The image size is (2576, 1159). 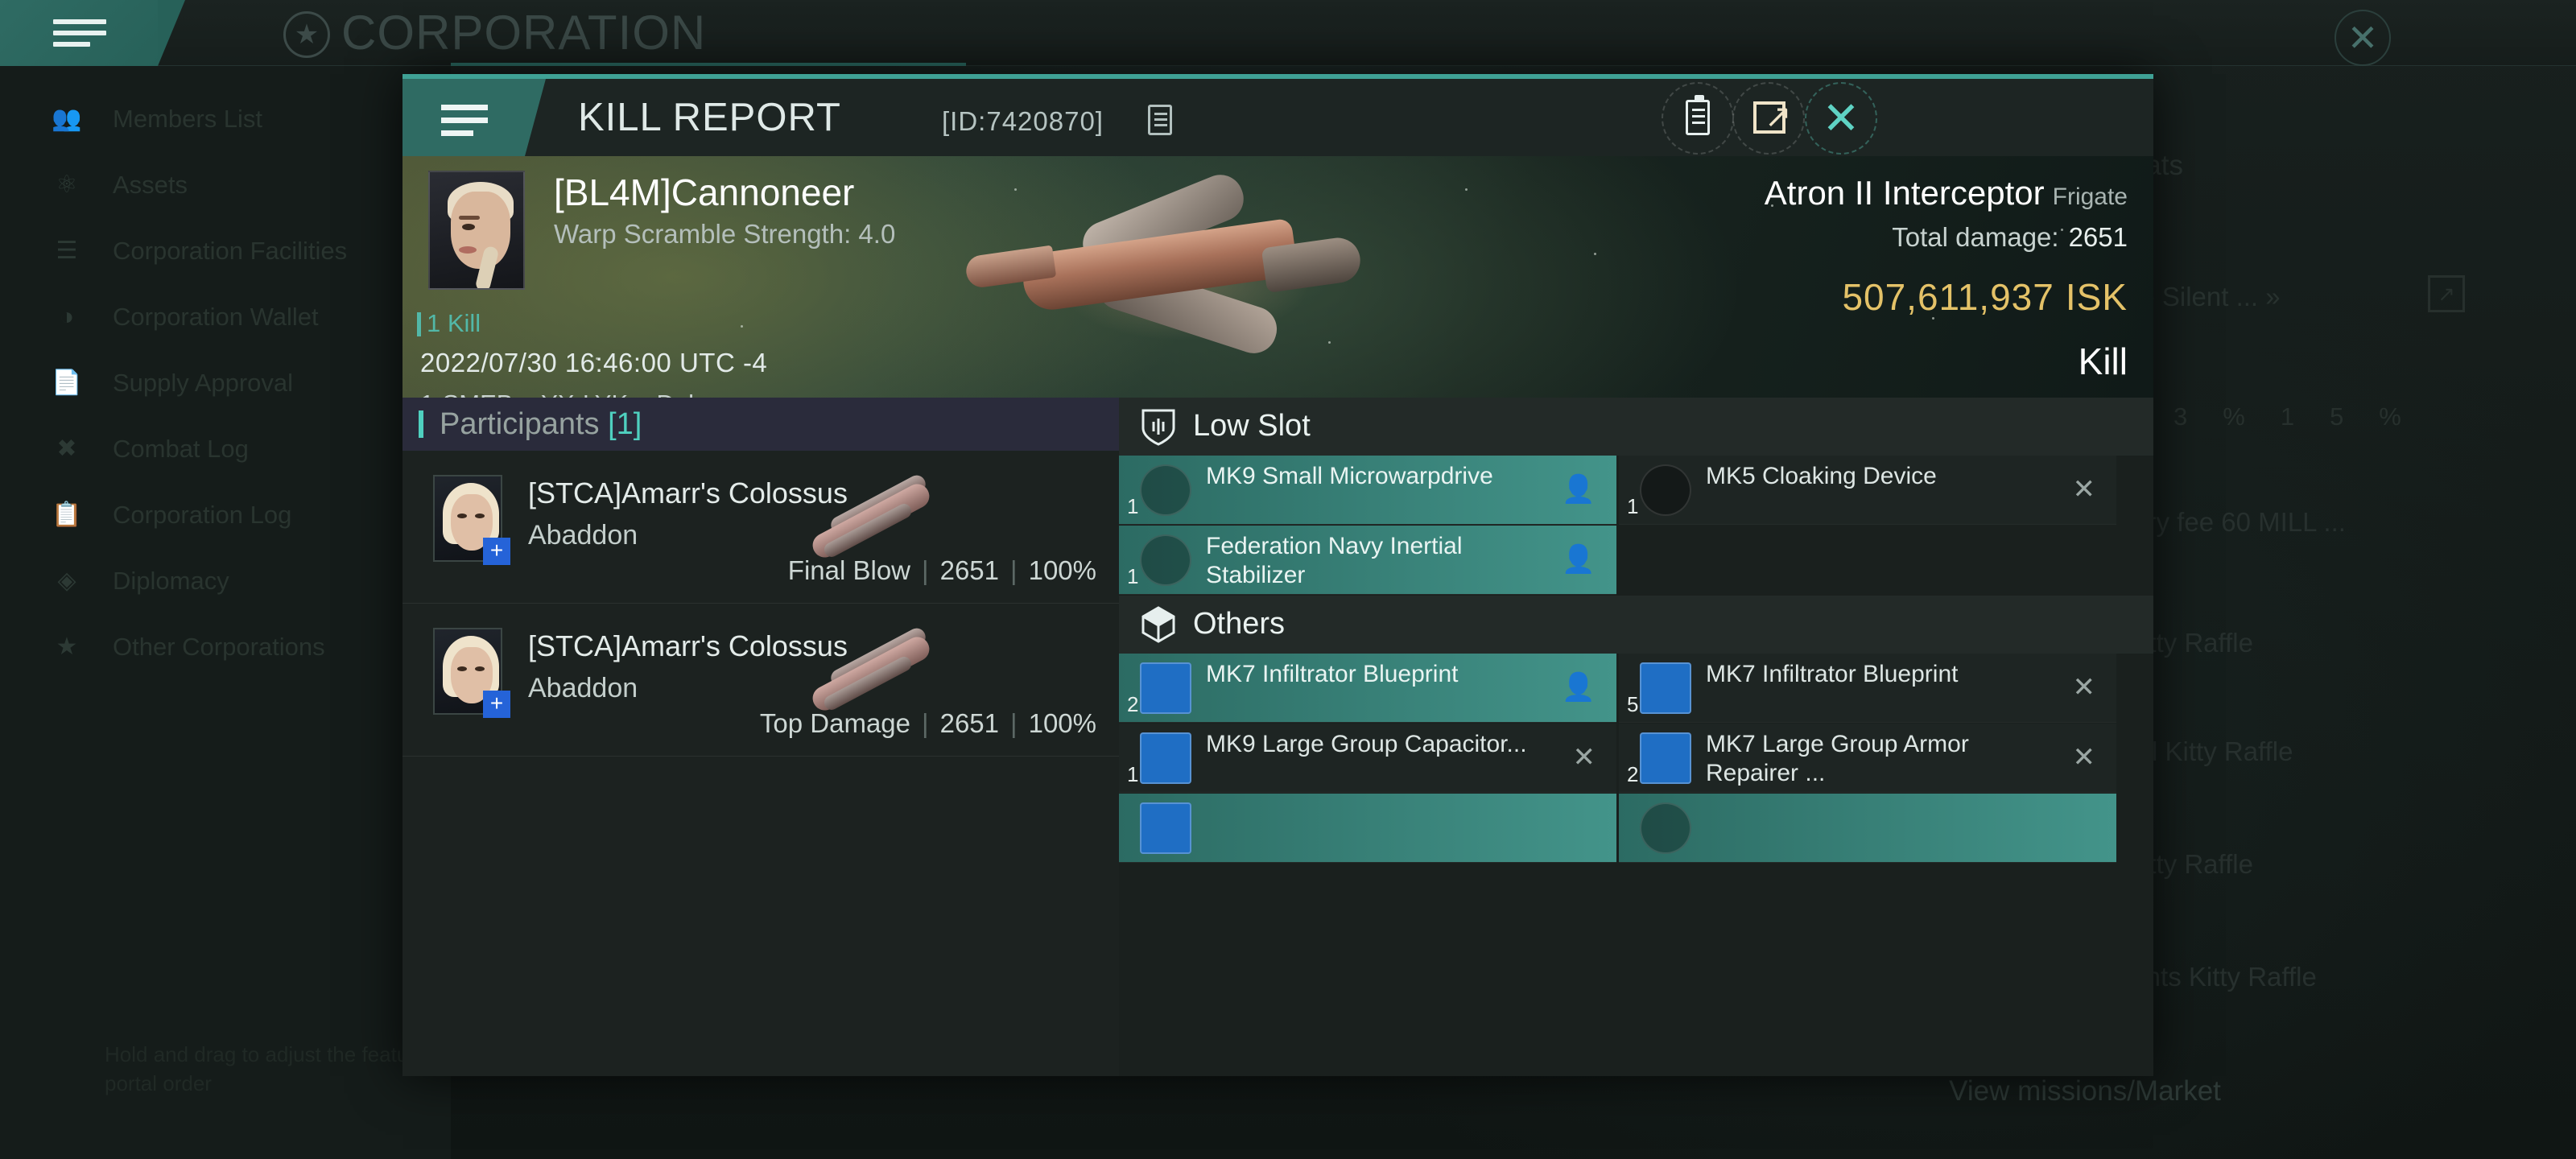 I want to click on list-item: ✕oints Kitty Raffle, so click(x=2294, y=977).